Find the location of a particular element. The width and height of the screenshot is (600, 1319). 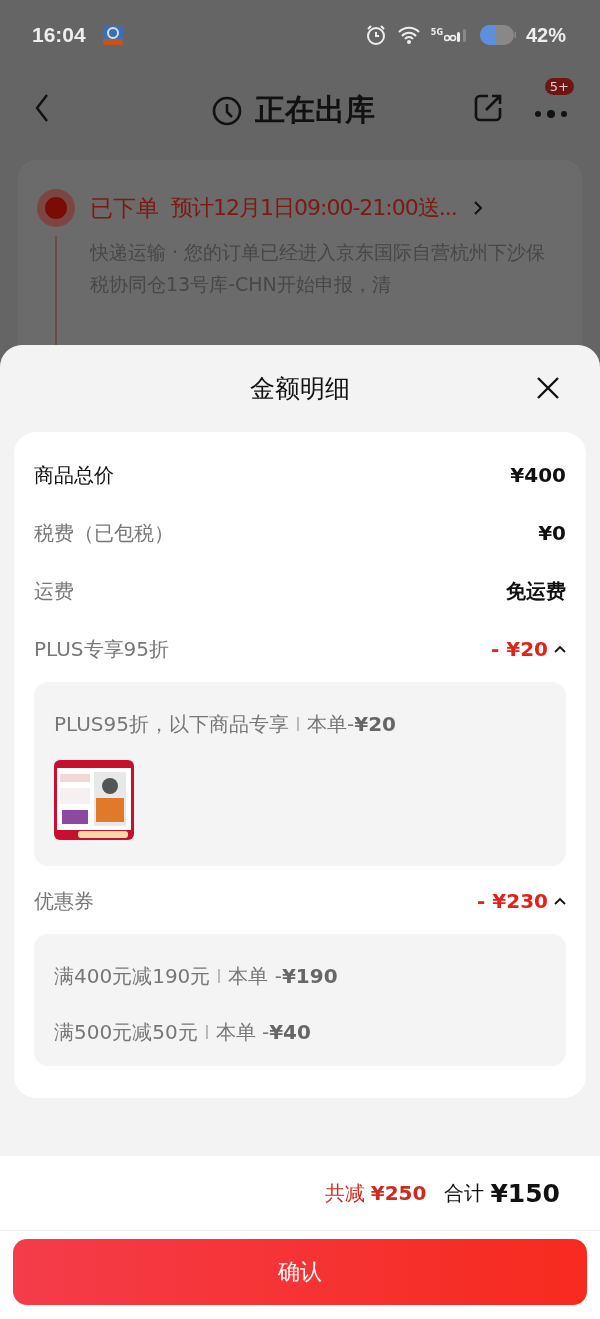

status-dot-icon is located at coordinates (56, 208).